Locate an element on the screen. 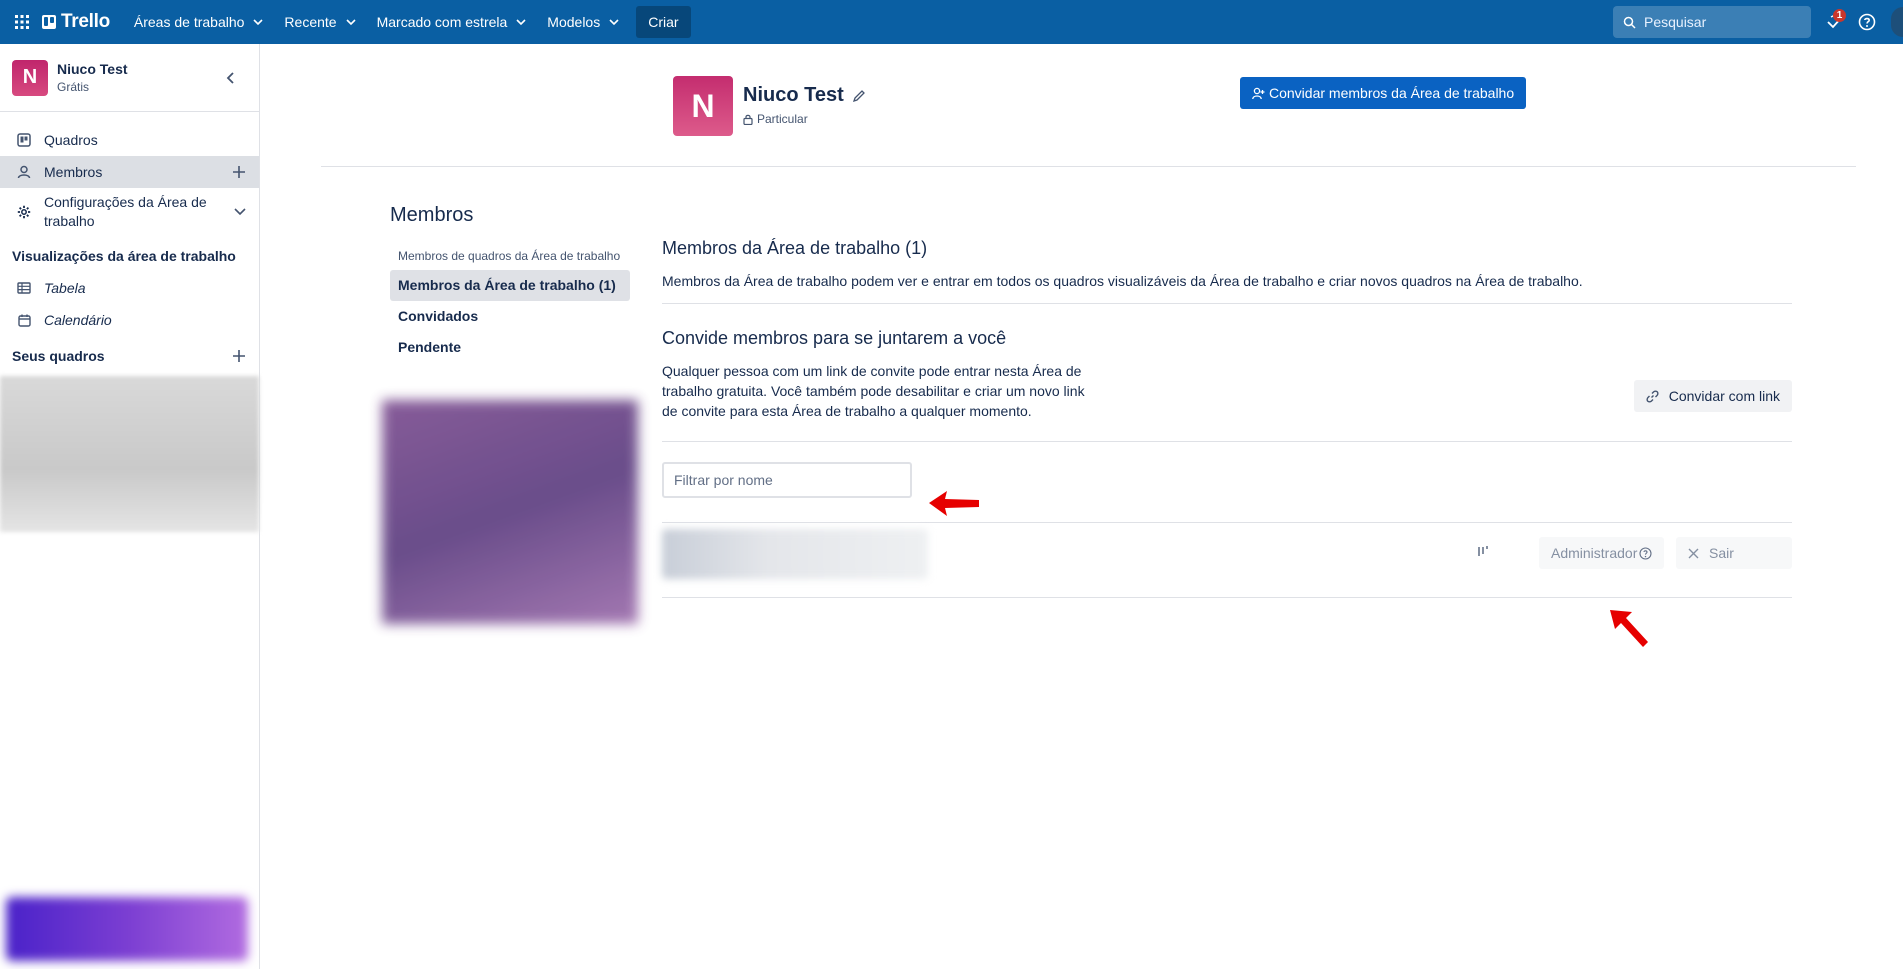 Image resolution: width=1903 pixels, height=969 pixels. views-heading-label: Visualizações da área de trabalho is located at coordinates (124, 256).